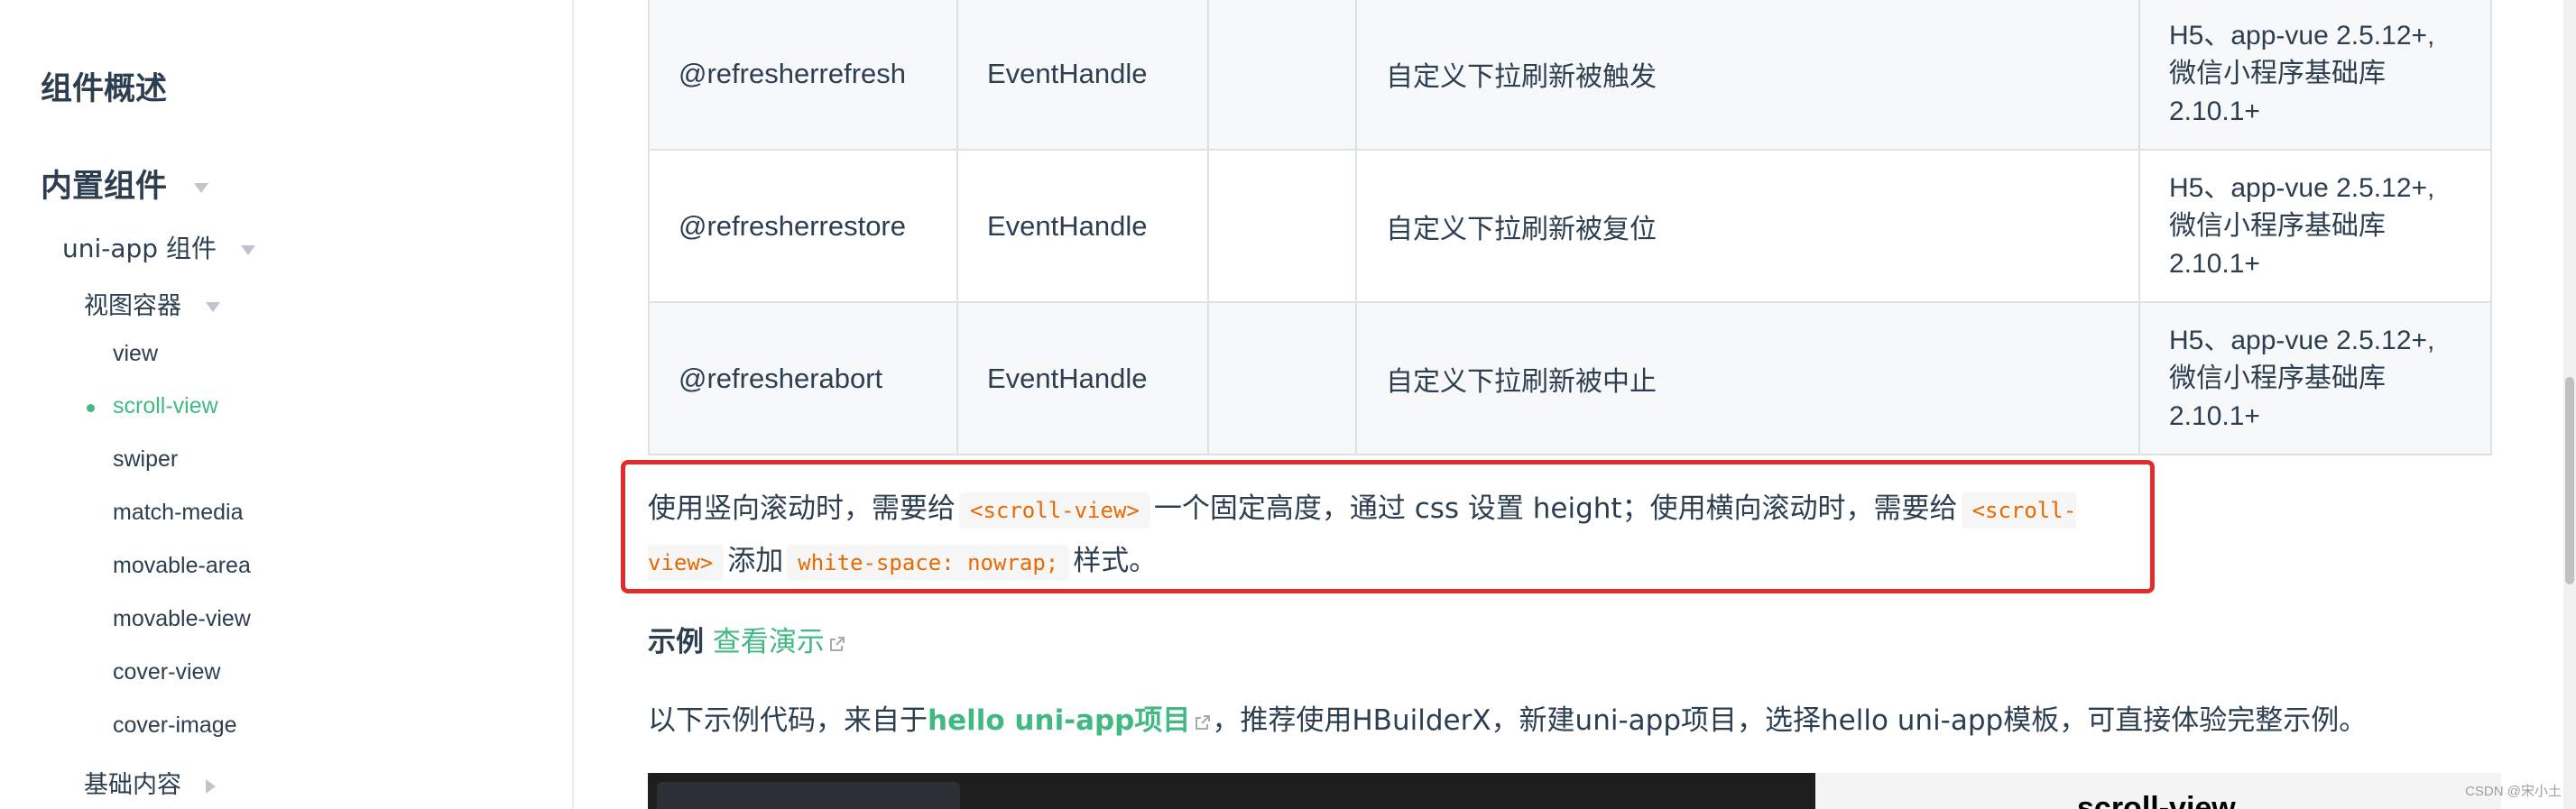 The width and height of the screenshot is (2576, 809). I want to click on sidebar-item-label: 内置组件, so click(104, 187).